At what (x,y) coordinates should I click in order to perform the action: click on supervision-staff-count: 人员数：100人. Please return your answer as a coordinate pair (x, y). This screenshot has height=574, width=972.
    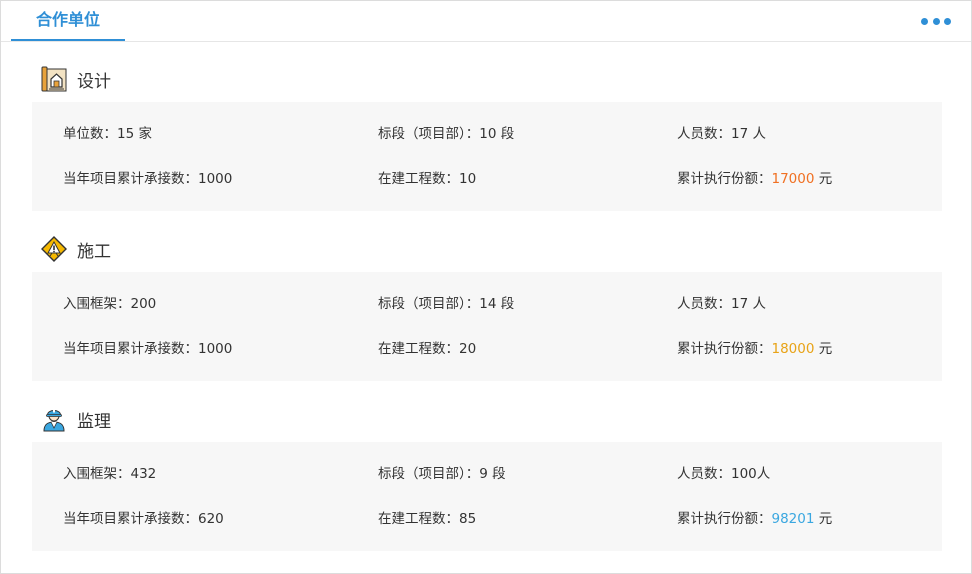
    Looking at the image, I should click on (724, 474).